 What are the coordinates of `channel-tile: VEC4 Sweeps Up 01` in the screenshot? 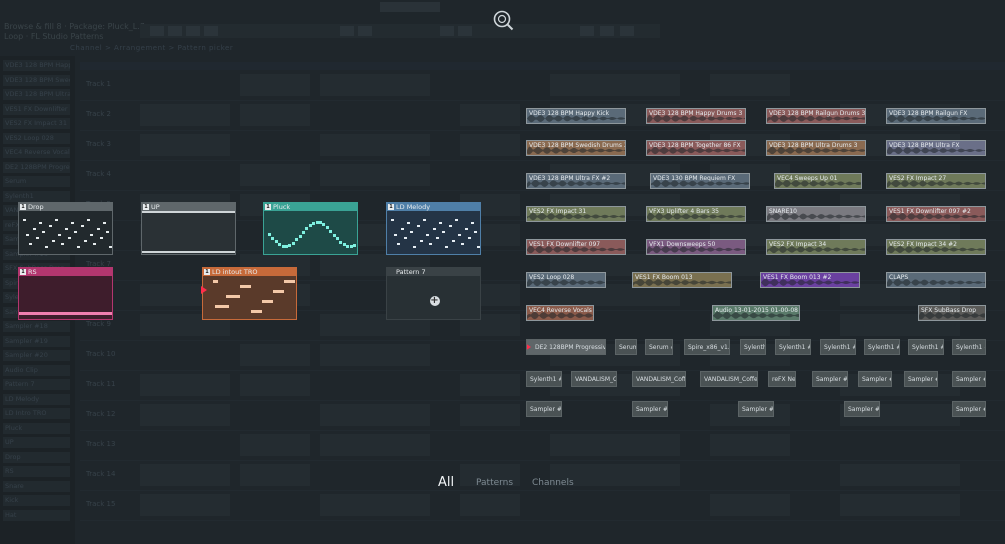 It's located at (818, 181).